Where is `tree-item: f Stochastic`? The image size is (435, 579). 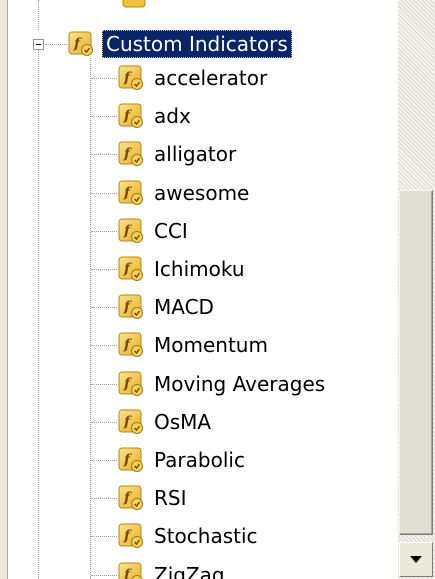
tree-item: f Stochastic is located at coordinates (189, 536).